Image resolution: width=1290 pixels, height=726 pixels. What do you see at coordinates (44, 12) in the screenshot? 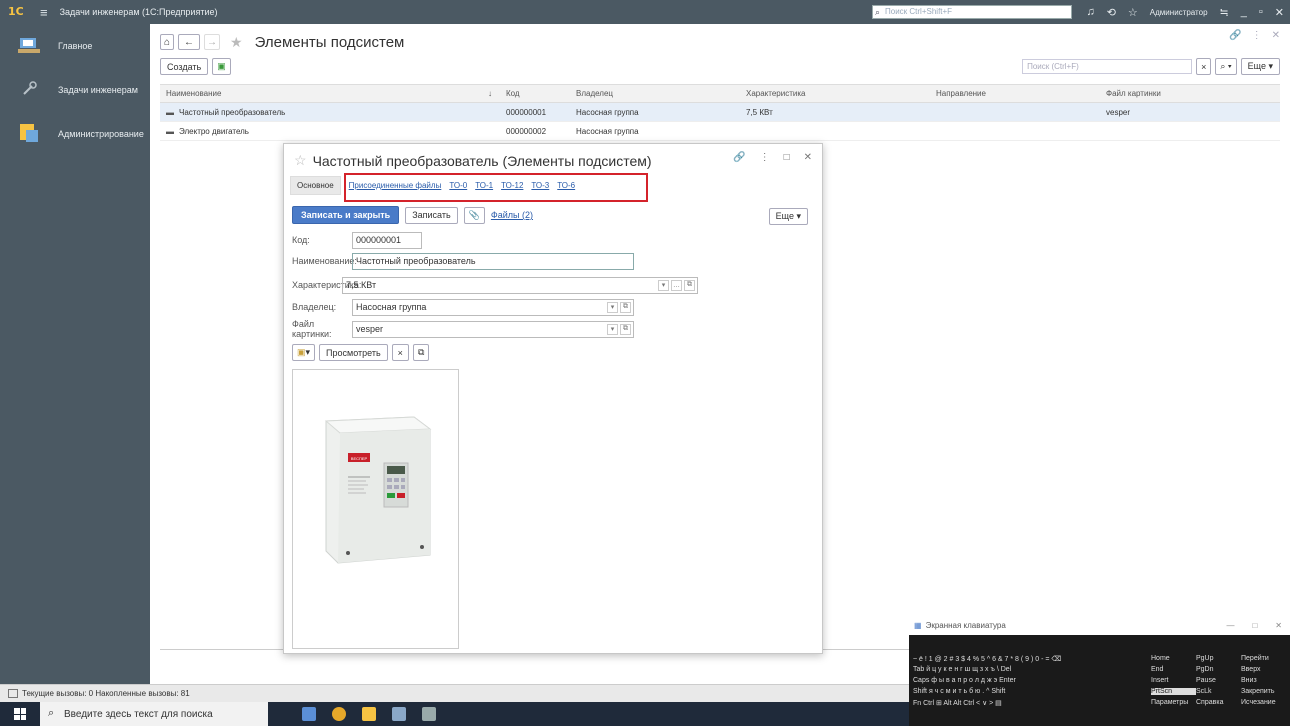
I see `main-menu-icon: ≡` at bounding box center [44, 12].